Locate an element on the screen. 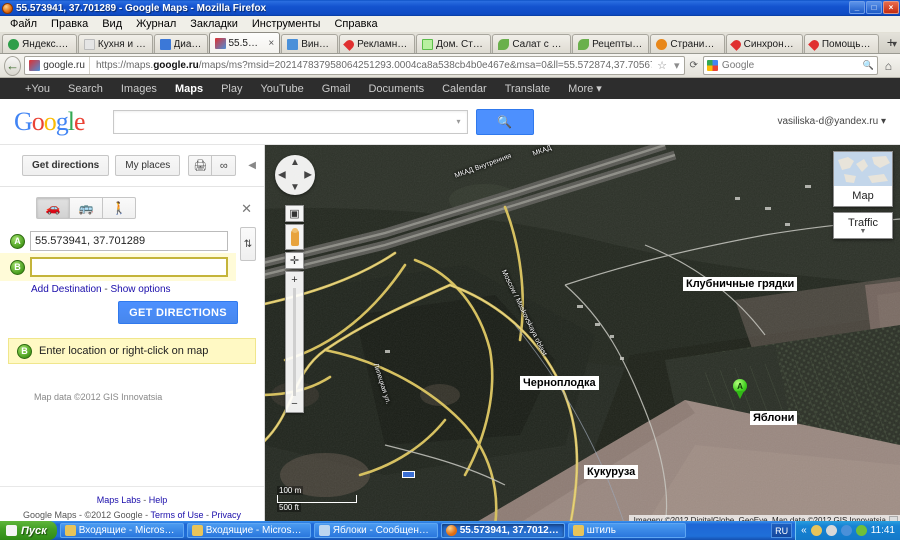  search-icon: 🔍 is located at coordinates (868, 65).